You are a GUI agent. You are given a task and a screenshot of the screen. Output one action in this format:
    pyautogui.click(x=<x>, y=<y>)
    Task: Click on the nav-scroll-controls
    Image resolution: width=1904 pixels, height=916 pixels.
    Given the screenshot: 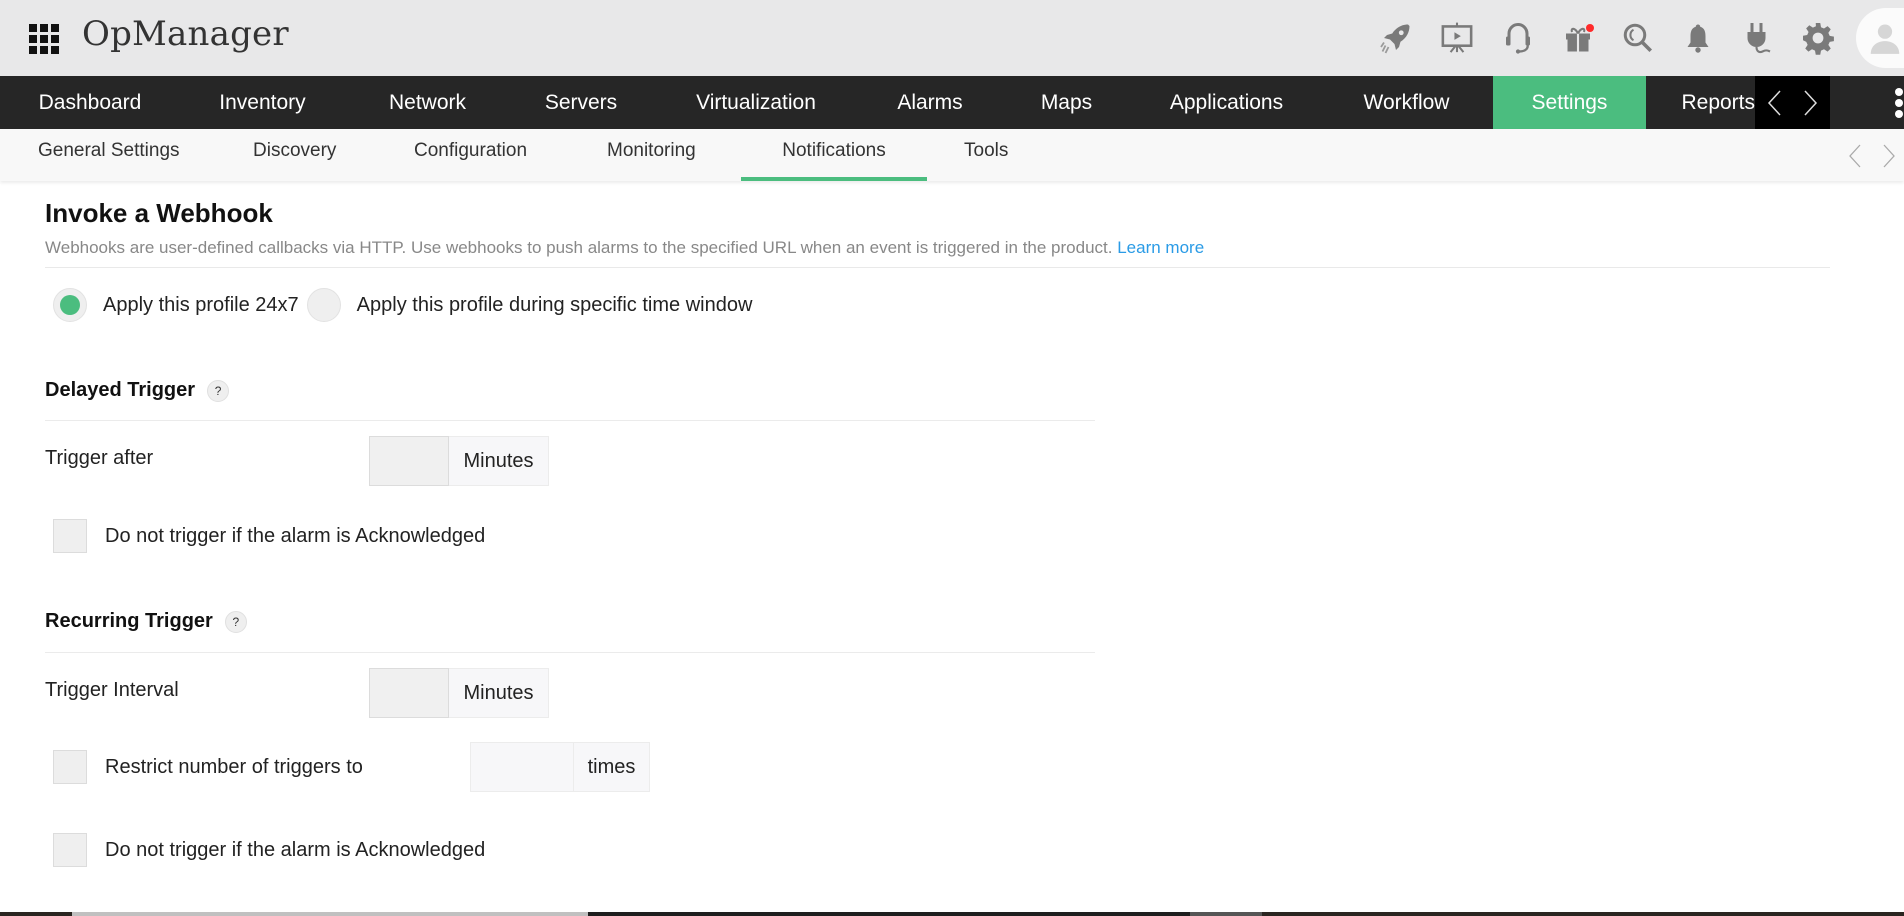 What is the action you would take?
    pyautogui.click(x=1792, y=102)
    